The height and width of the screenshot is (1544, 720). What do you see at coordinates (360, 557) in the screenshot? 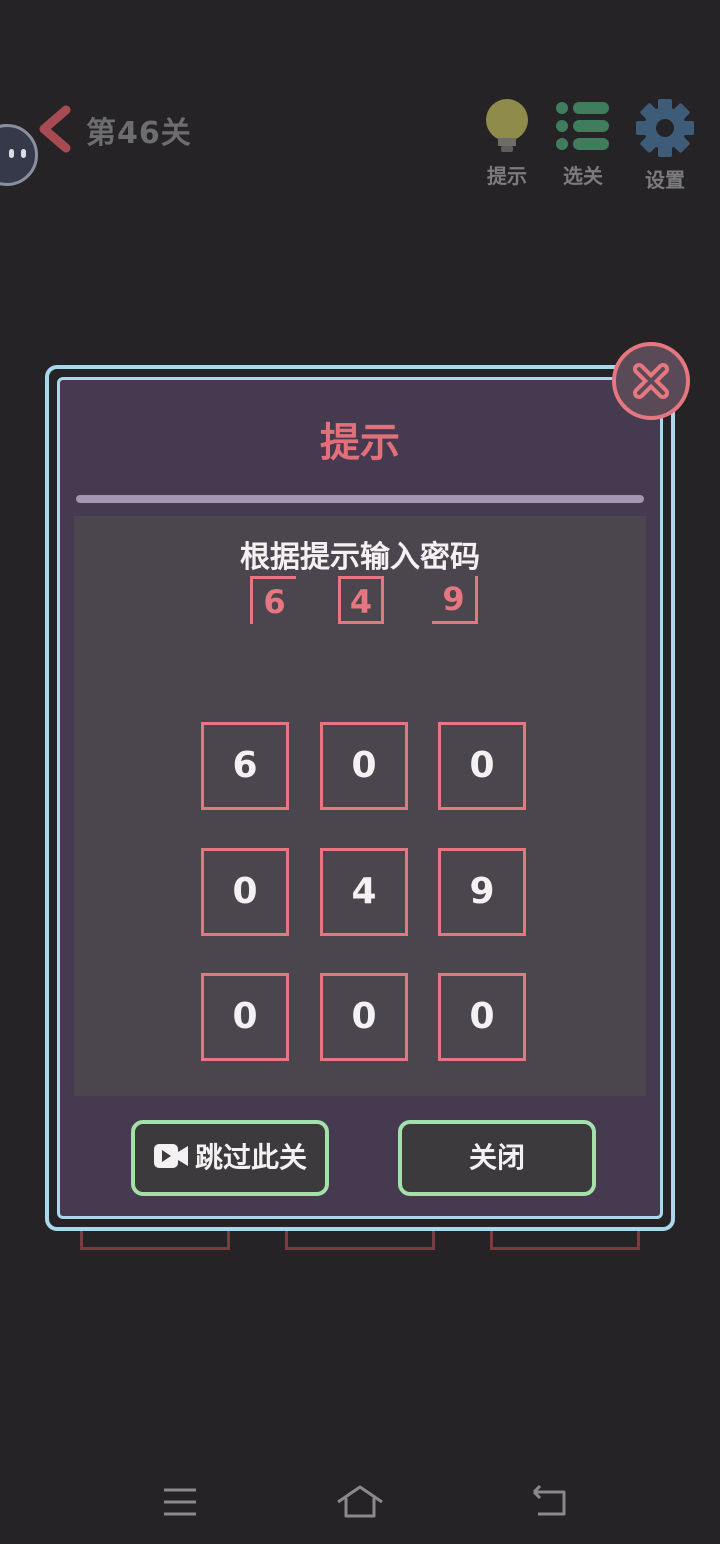
I see `instruction-text: 根据提示输入密码` at bounding box center [360, 557].